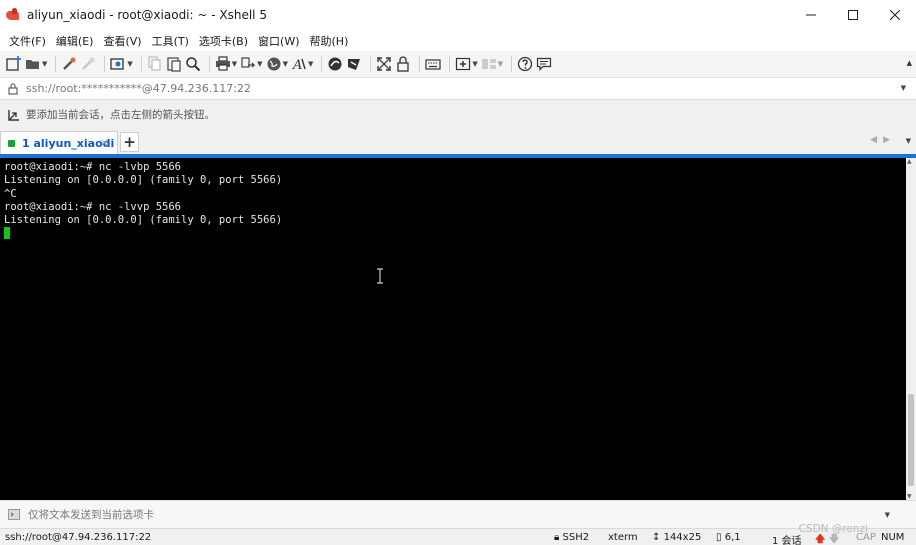  I want to click on maximize-button, so click(853, 15).